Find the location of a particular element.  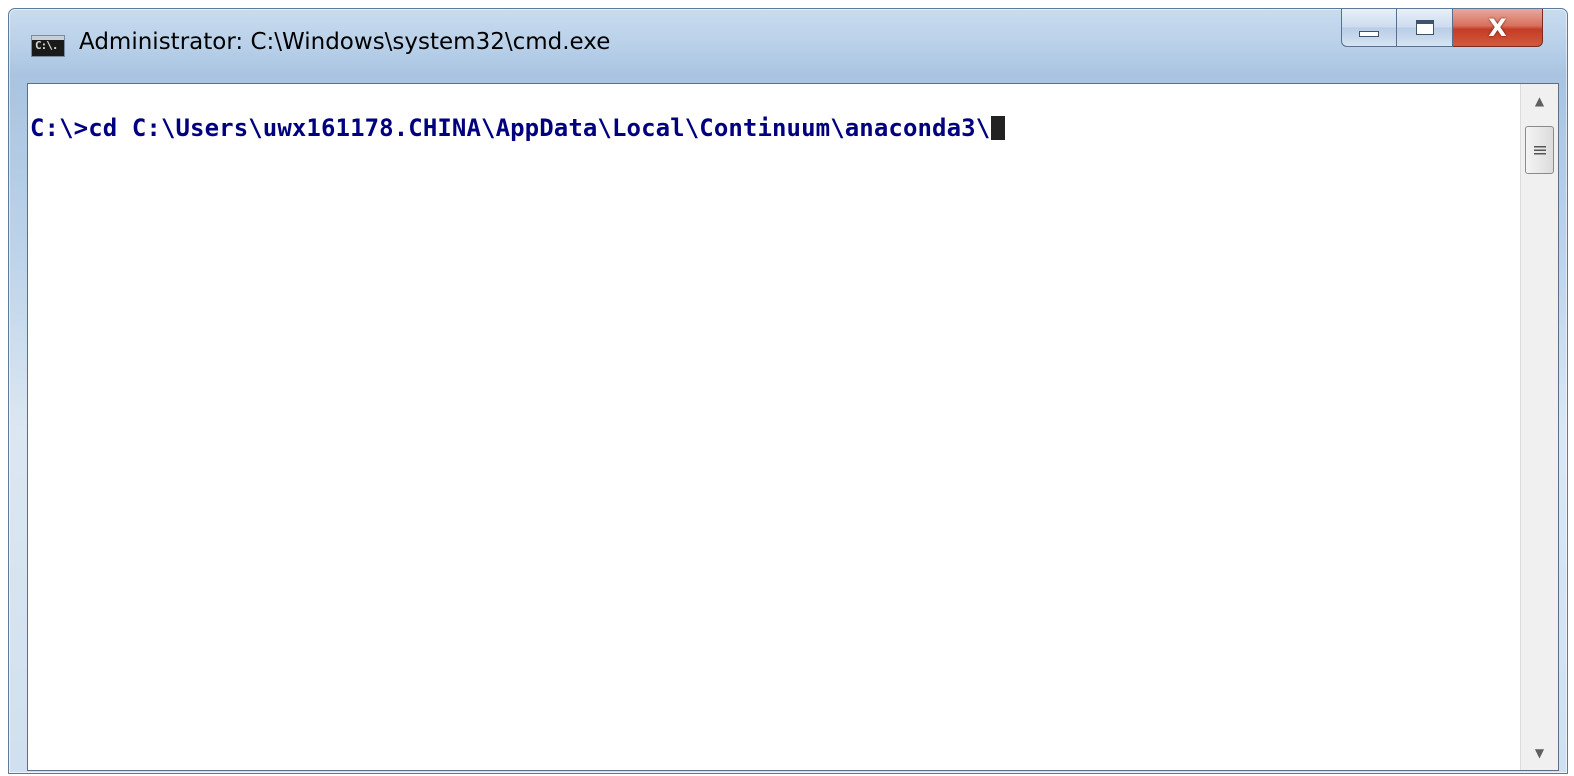

scroll-up-button: ▲ is located at coordinates (1539, 101).